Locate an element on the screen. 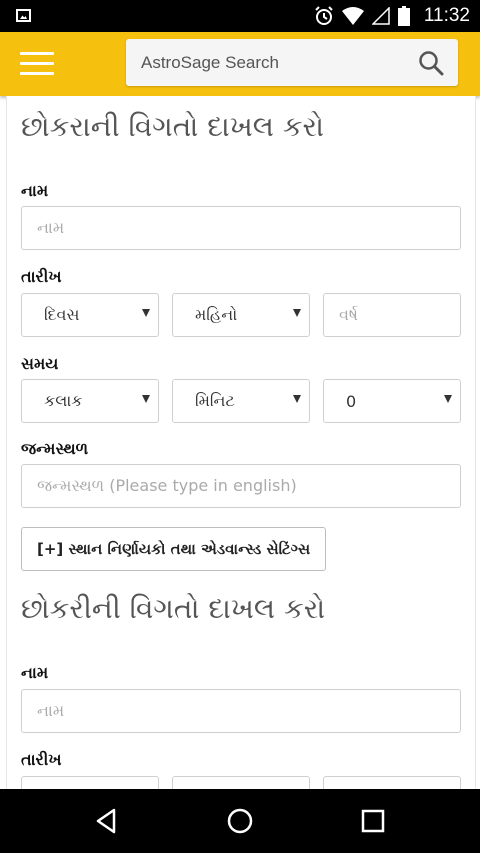 Image resolution: width=480 pixels, height=853 pixels. boy-section-title: છોકરાની વિગતો દાખલ કરો is located at coordinates (173, 126).